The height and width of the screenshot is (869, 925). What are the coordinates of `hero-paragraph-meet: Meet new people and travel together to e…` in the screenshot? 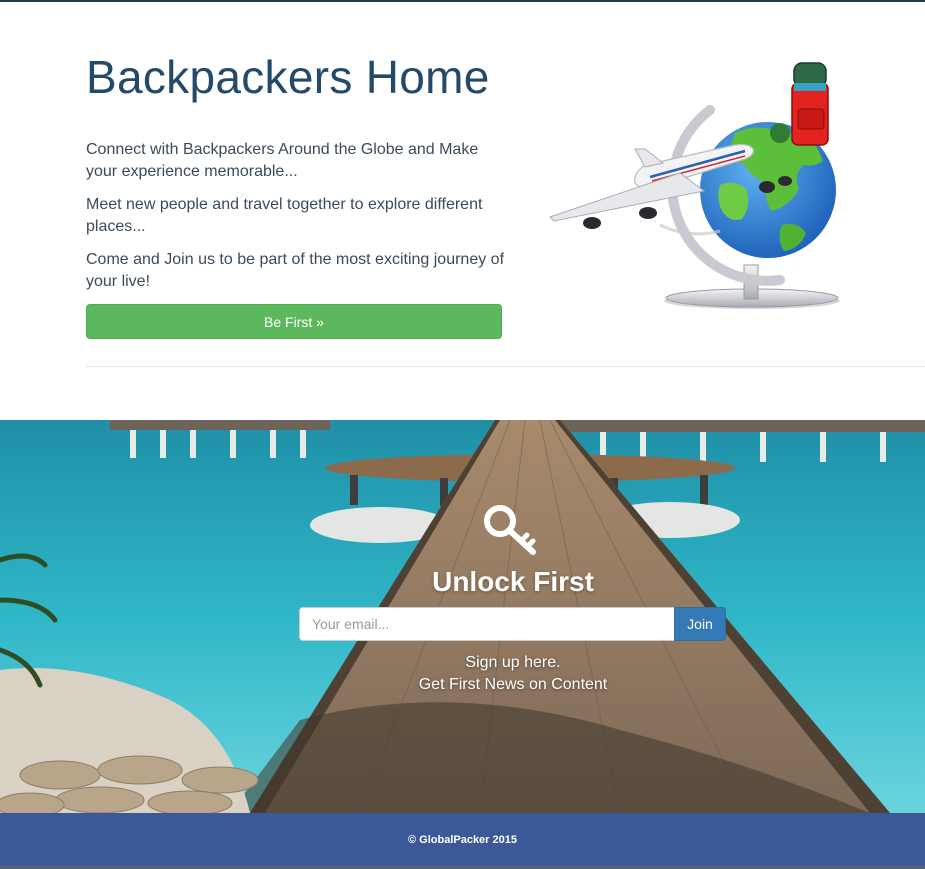 It's located at (284, 215).